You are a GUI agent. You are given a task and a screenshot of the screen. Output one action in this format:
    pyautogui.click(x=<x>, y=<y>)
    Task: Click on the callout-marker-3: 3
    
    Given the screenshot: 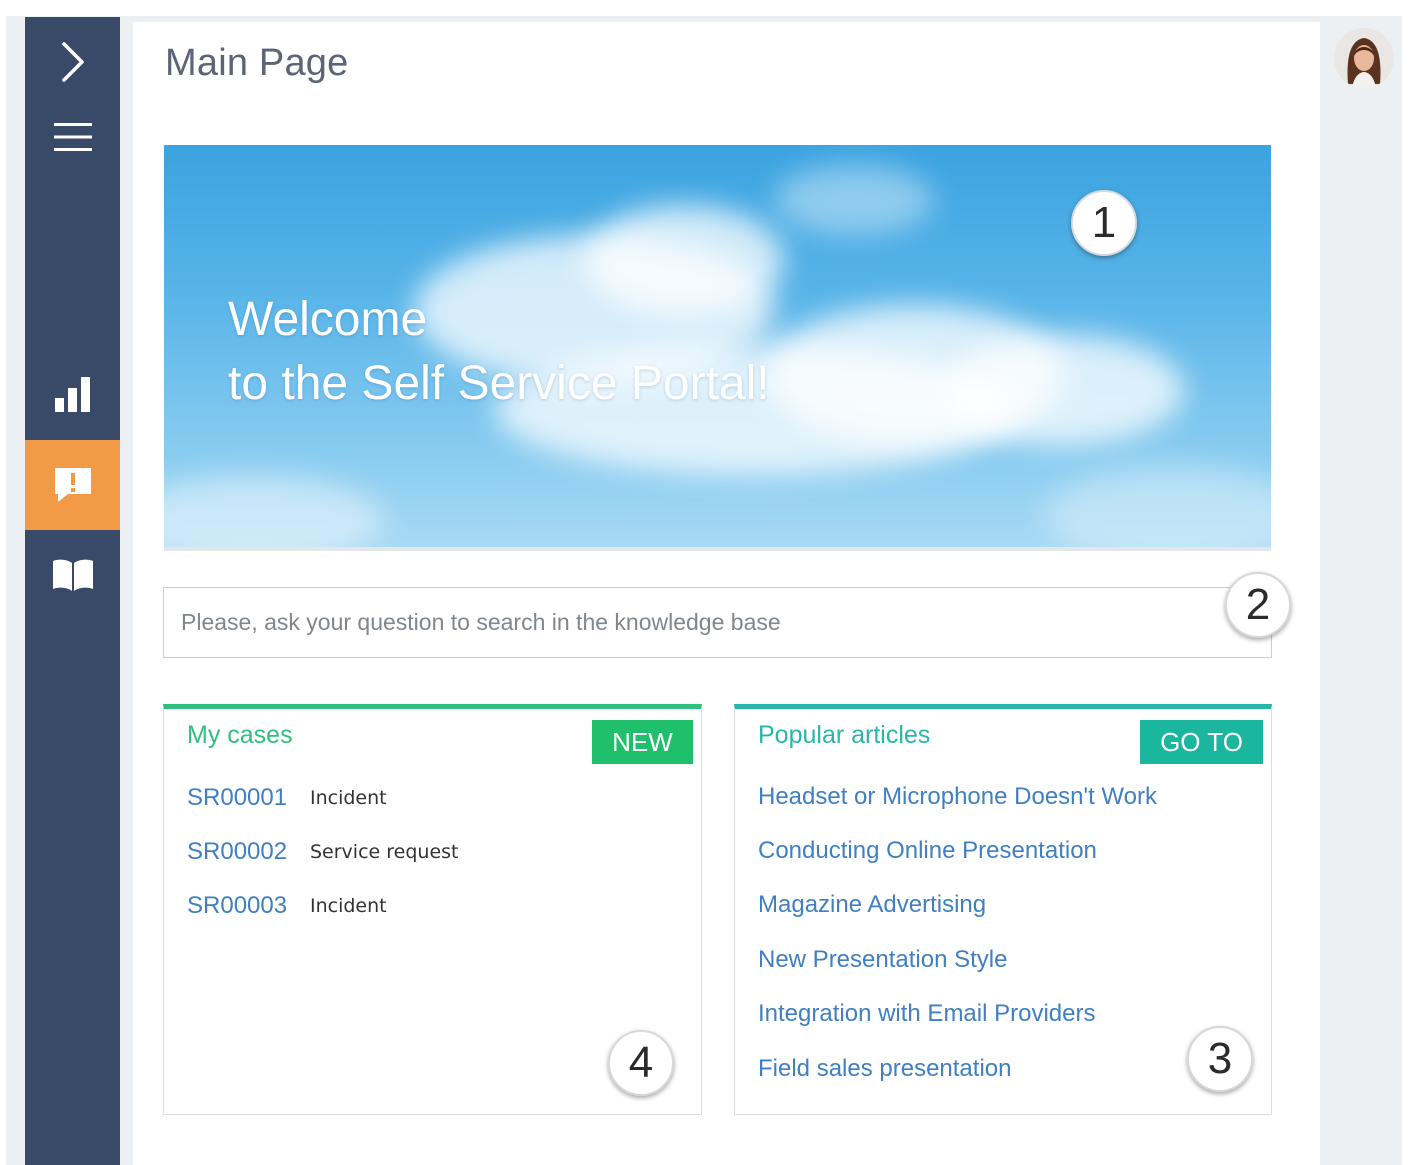 What is the action you would take?
    pyautogui.click(x=1220, y=1059)
    